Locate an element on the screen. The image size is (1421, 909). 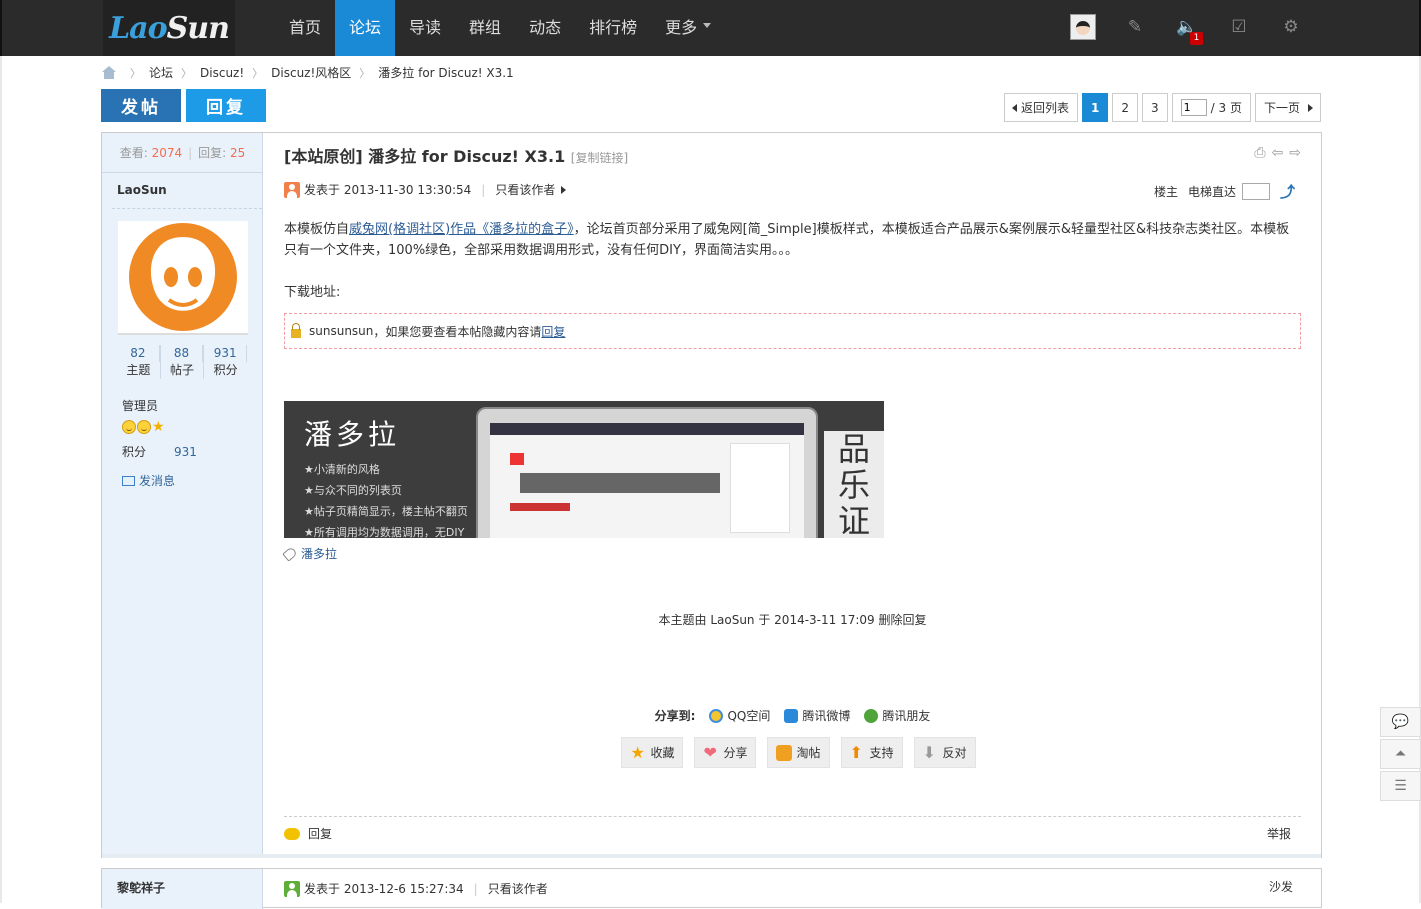
collect-label: 淘帖 is located at coordinates (808, 753).